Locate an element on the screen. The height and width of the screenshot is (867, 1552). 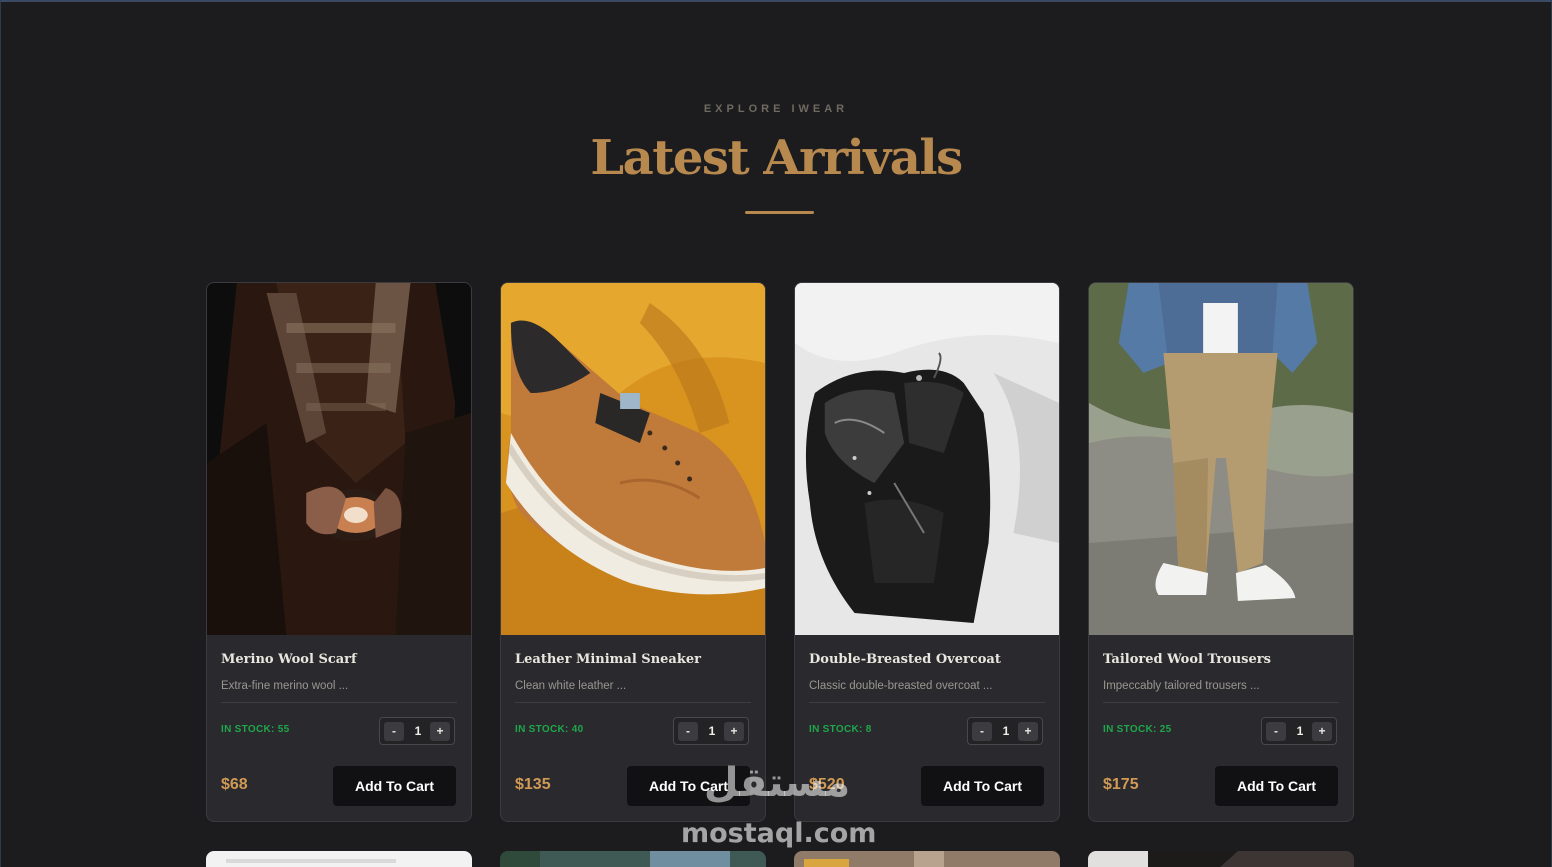
title-underline is located at coordinates (779, 212).